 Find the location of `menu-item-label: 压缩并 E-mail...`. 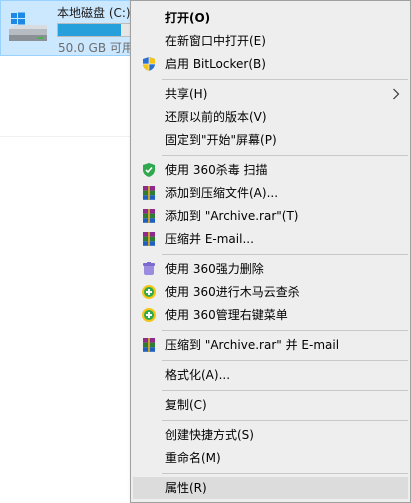

menu-item-label: 压缩并 E-mail... is located at coordinates (209, 239).